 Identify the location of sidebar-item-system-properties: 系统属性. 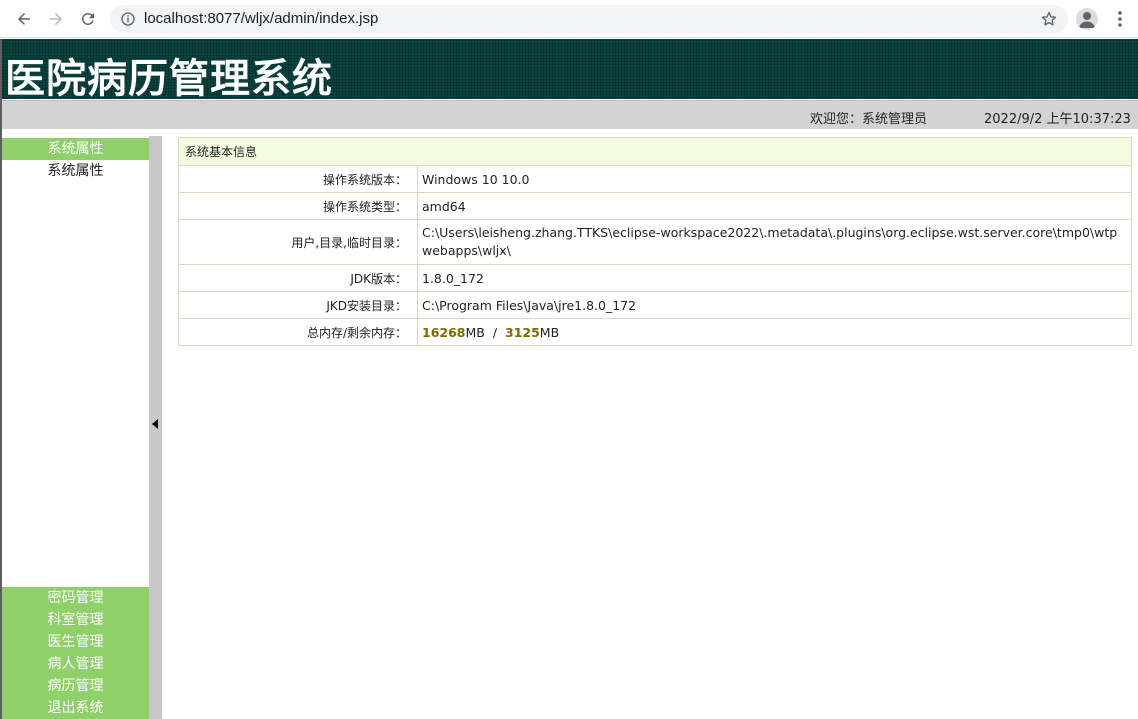
(75, 171).